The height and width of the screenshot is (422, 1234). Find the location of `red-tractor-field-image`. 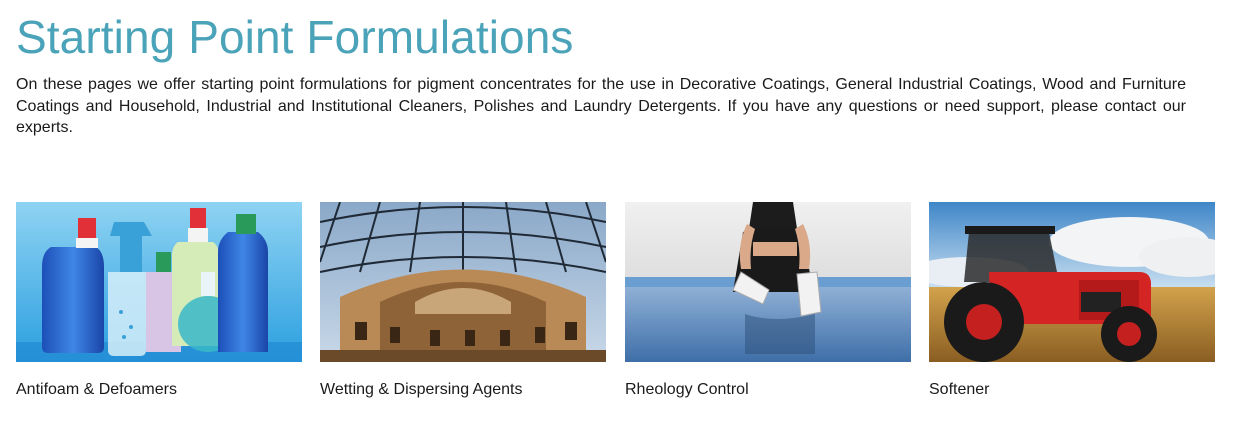

red-tractor-field-image is located at coordinates (1072, 282).